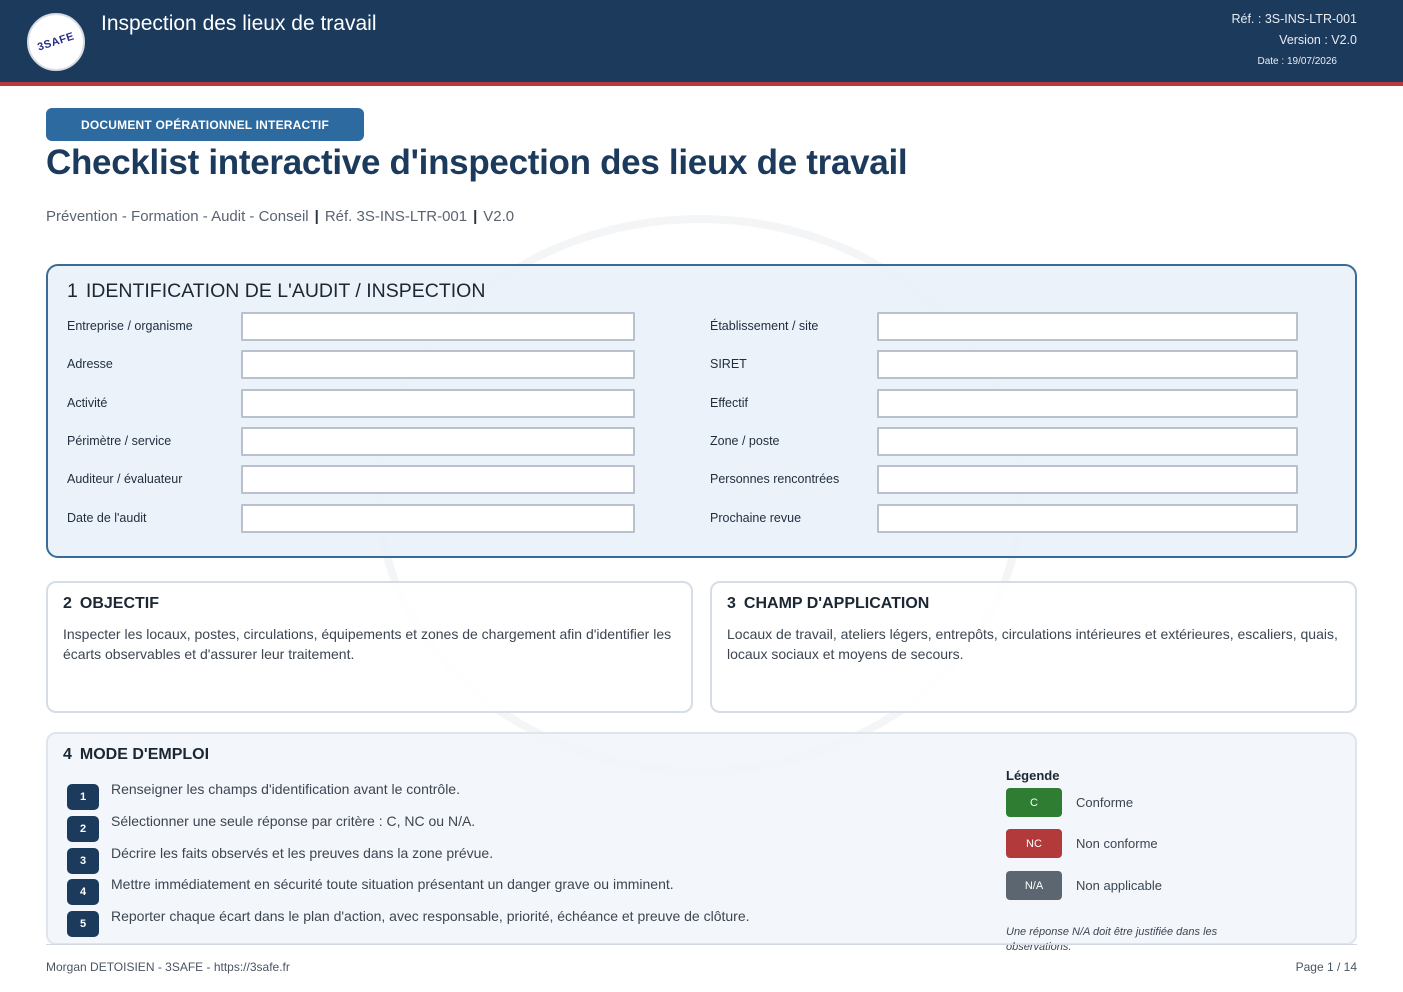  Describe the element at coordinates (1294, 19) in the screenshot. I see `doc-reference: Réf. : 3S-INS-LTR-001` at that location.